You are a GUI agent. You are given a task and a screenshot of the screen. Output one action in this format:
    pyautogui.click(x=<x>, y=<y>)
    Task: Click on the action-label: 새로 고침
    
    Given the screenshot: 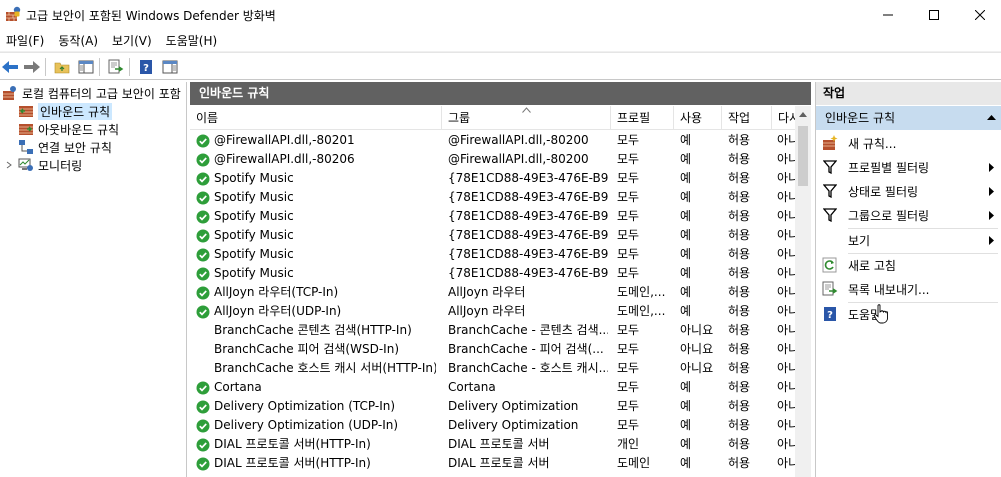 What is the action you would take?
    pyautogui.click(x=872, y=265)
    